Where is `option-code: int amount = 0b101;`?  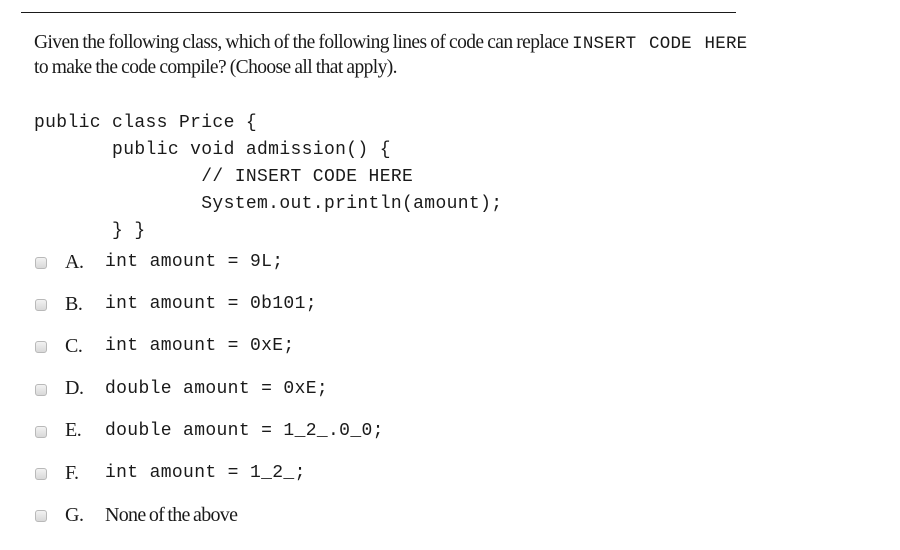
option-code: int amount = 0b101; is located at coordinates (211, 304).